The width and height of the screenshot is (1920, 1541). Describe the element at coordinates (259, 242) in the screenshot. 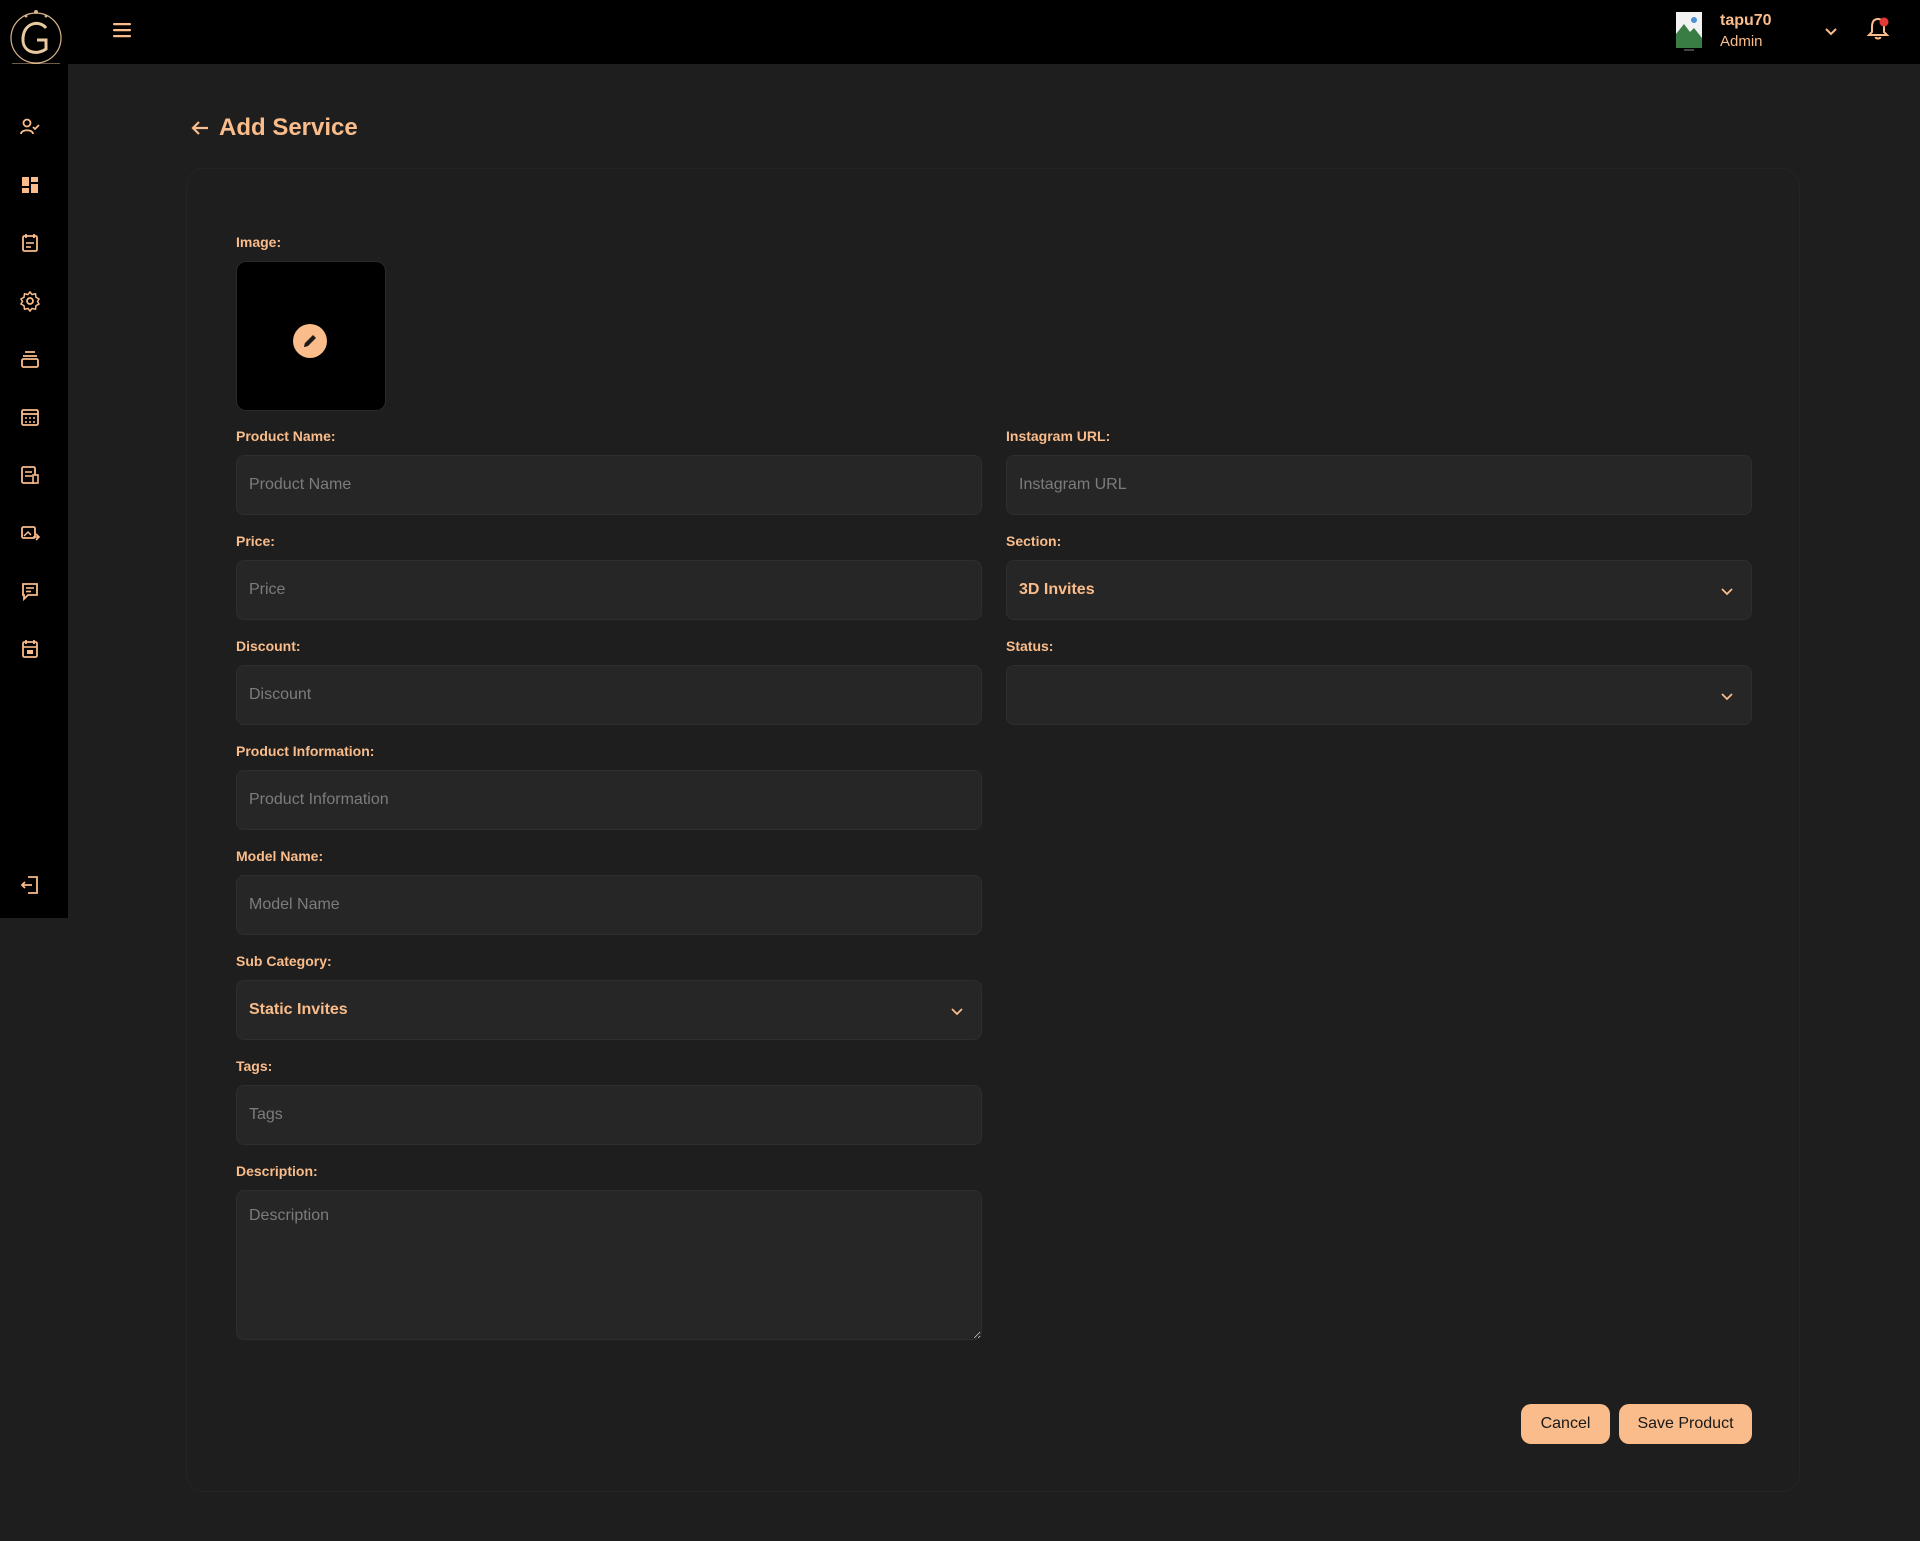

I see `image-label: Image:` at that location.